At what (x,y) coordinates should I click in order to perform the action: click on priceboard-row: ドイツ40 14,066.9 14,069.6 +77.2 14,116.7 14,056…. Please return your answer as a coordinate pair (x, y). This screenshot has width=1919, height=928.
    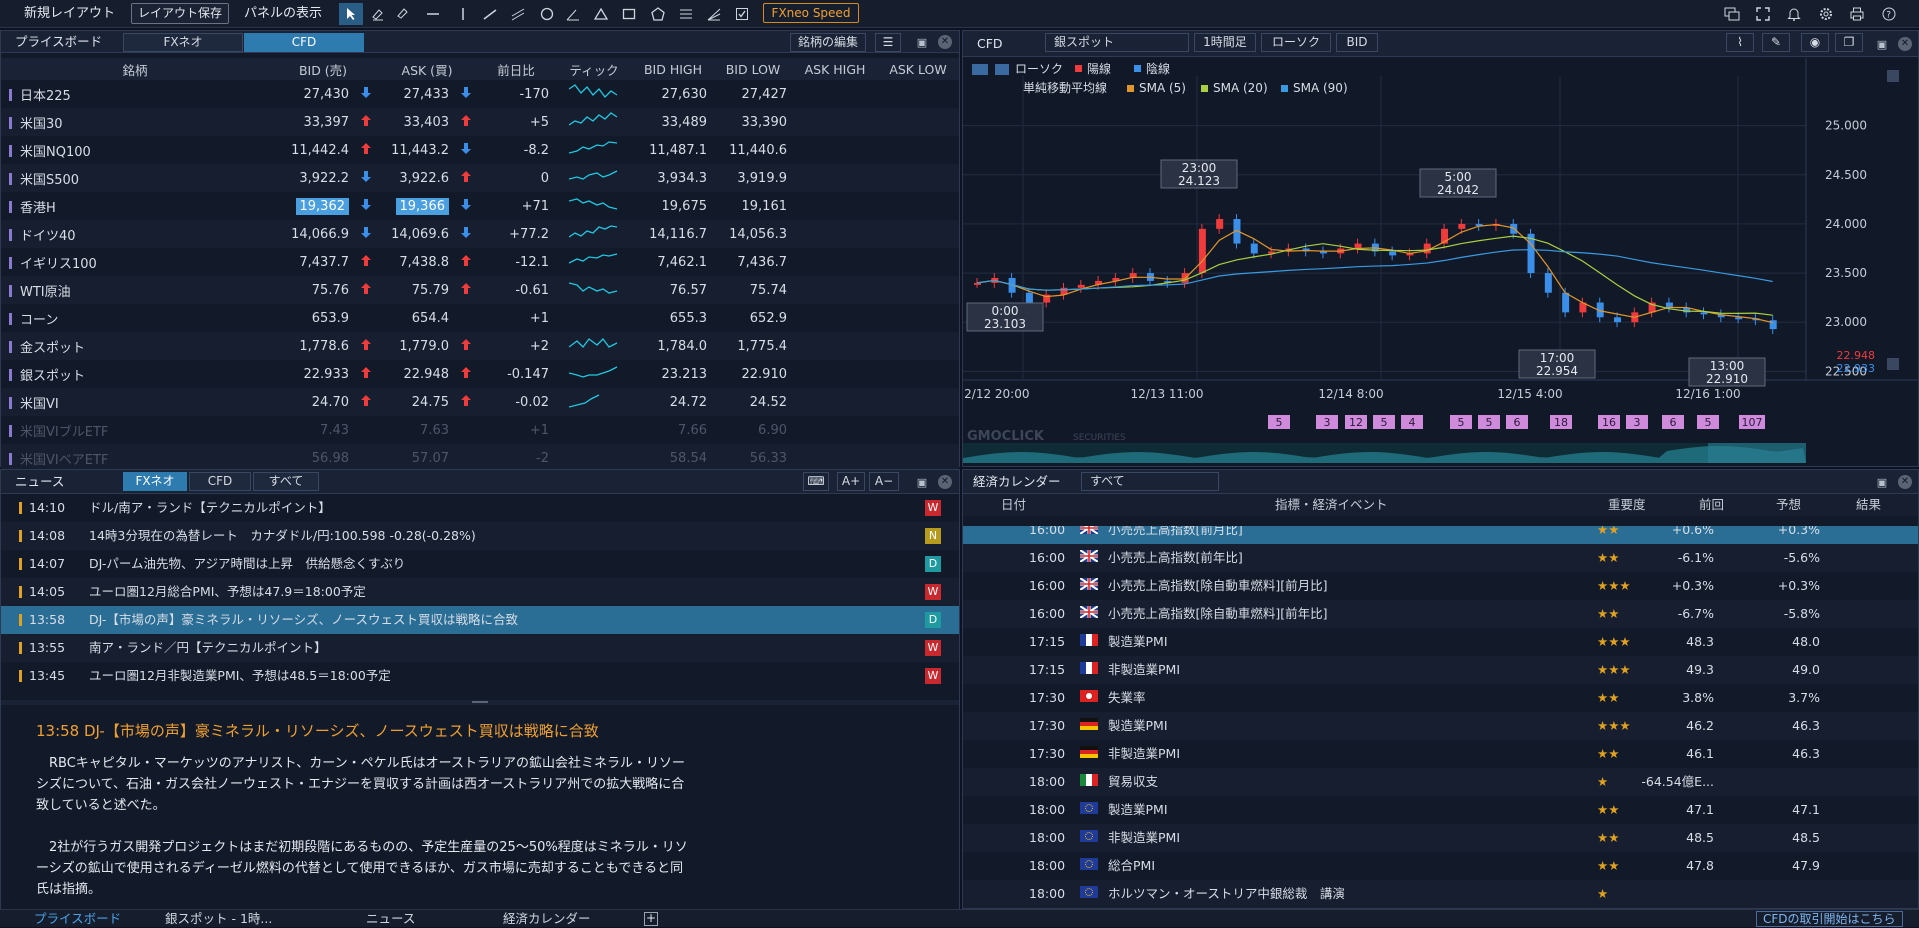
    Looking at the image, I should click on (480, 234).